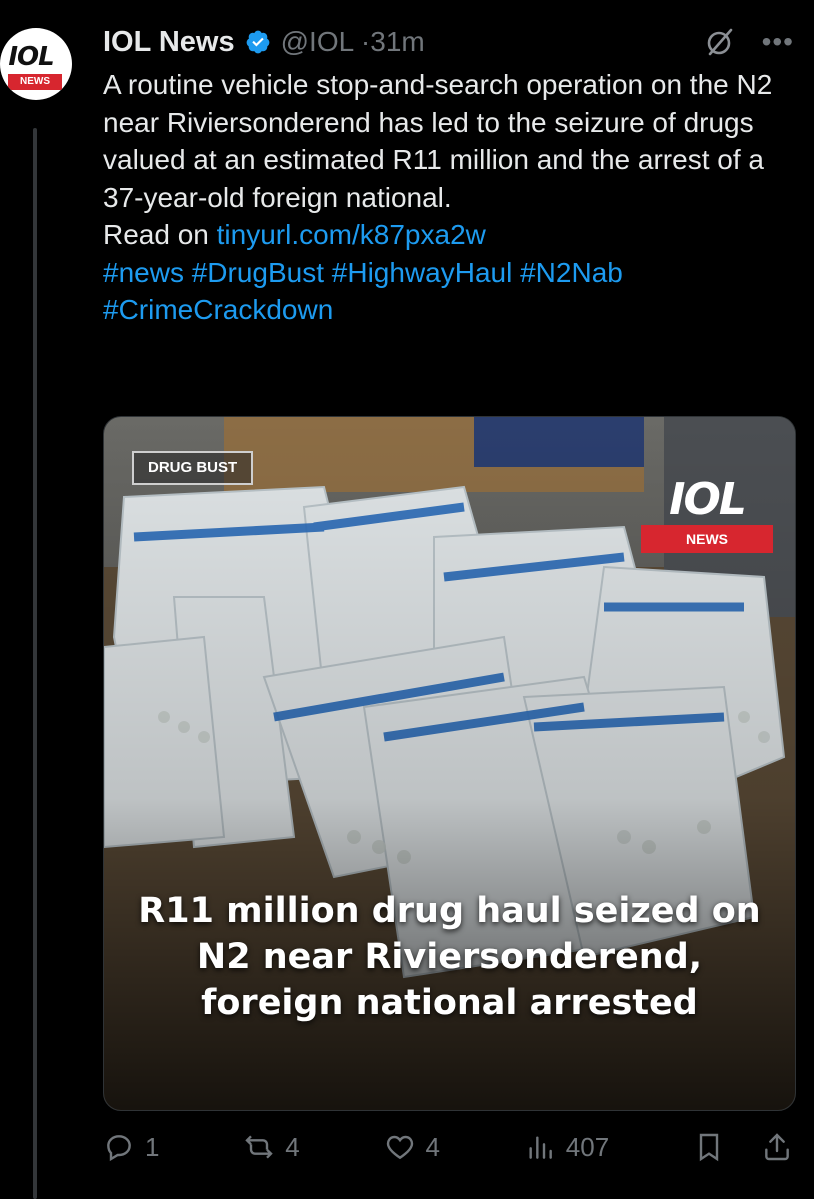  Describe the element at coordinates (257, 42) in the screenshot. I see `verified-badge-icon` at that location.